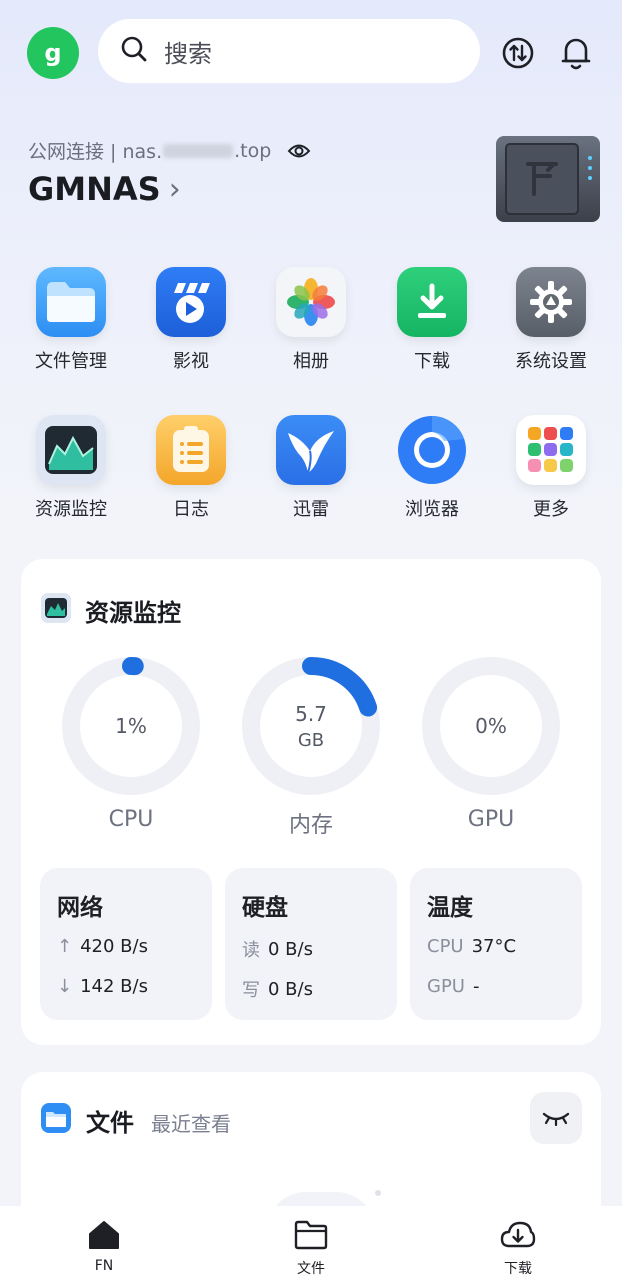 The height and width of the screenshot is (1287, 622). What do you see at coordinates (198, 150) in the screenshot?
I see `redacted-host` at bounding box center [198, 150].